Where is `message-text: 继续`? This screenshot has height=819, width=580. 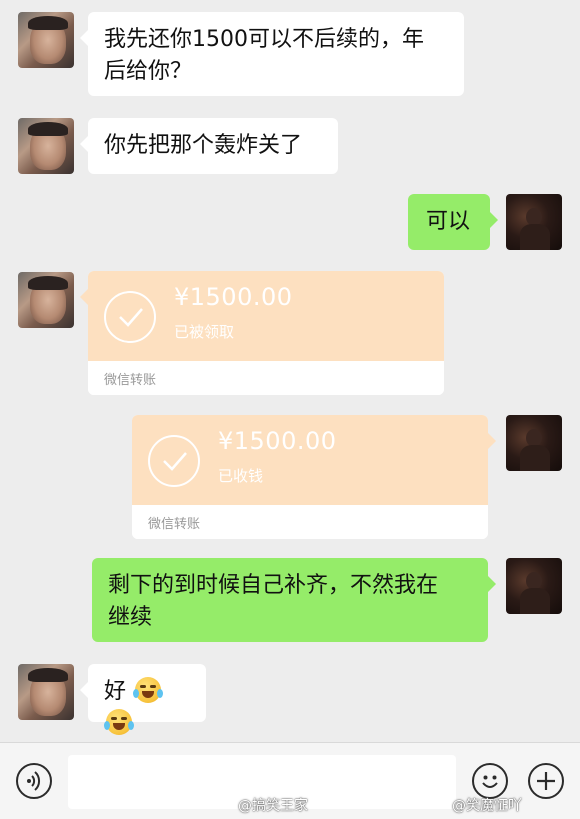 message-text: 继续 is located at coordinates (130, 617).